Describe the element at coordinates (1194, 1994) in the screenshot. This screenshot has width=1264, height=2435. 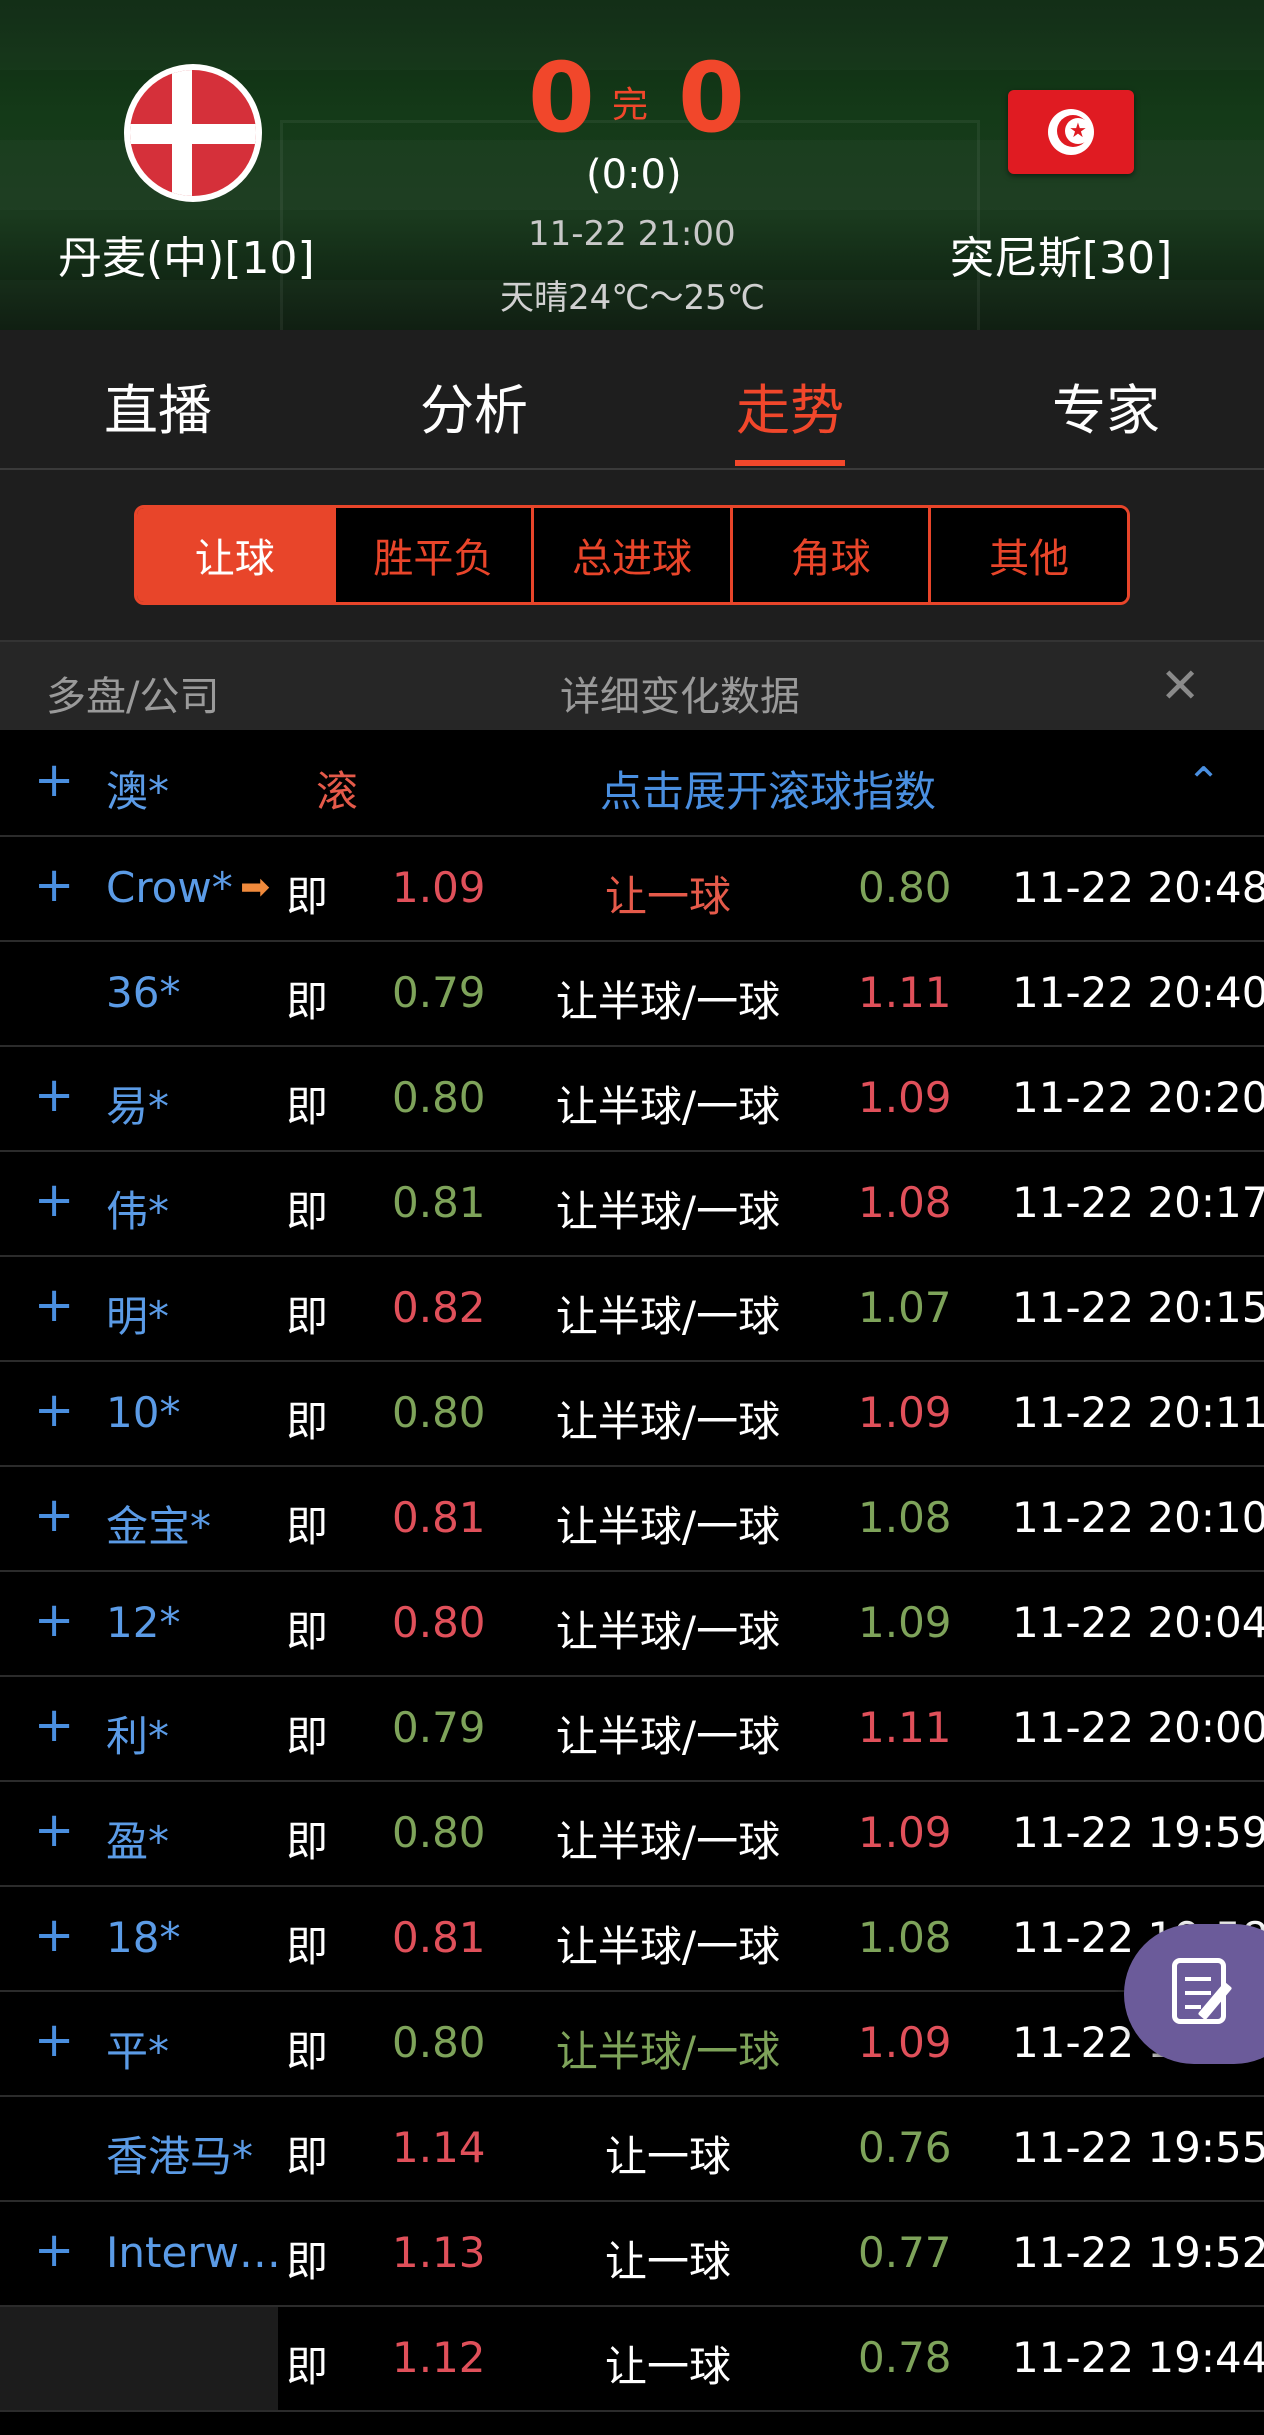
I see `floating-note-button` at that location.